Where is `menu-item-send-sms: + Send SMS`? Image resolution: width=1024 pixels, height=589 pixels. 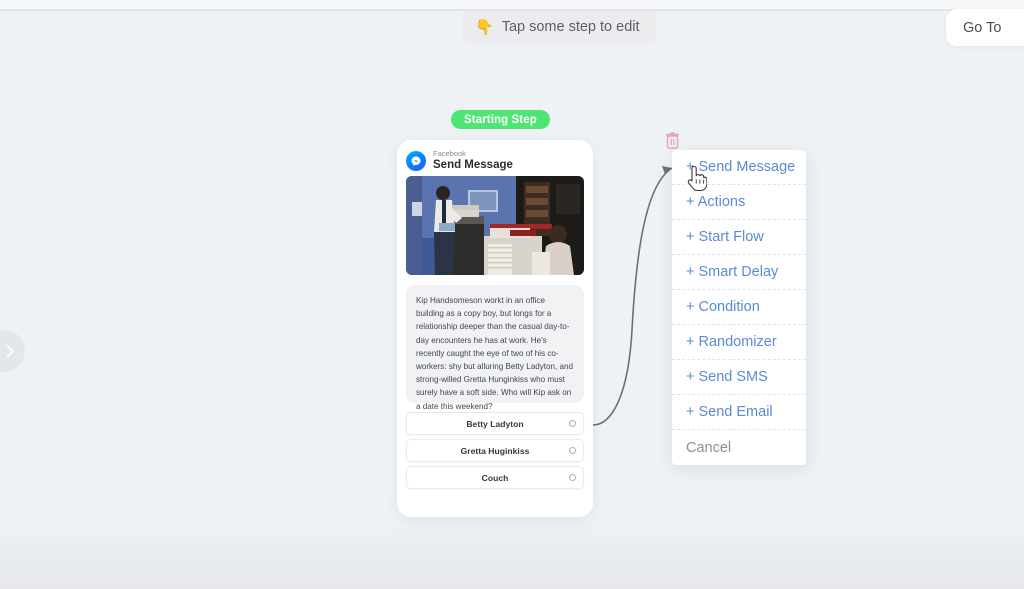 menu-item-send-sms: + Send SMS is located at coordinates (739, 377).